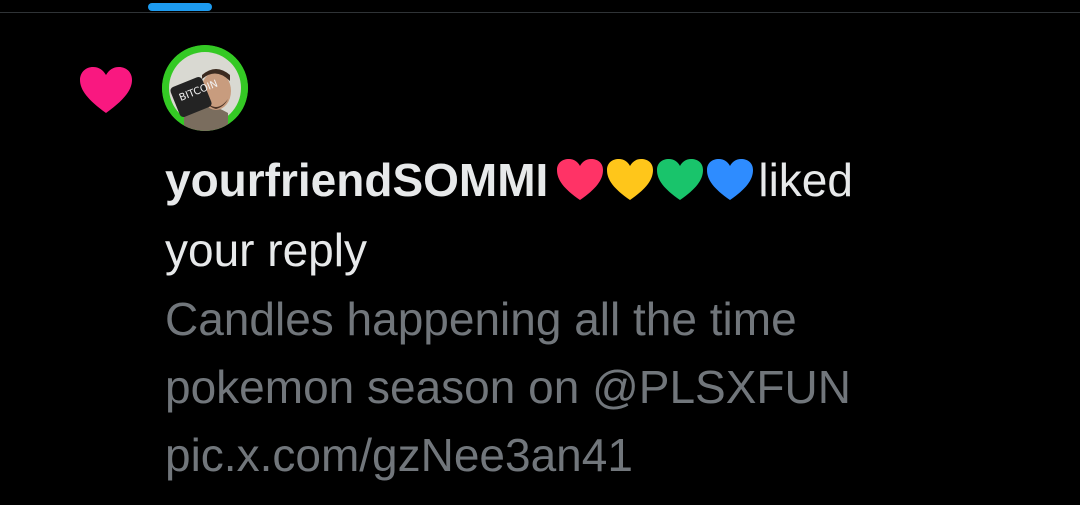 This screenshot has height=505, width=1080. I want to click on notification-header: yourfriendSOMMI liked, so click(605, 180).